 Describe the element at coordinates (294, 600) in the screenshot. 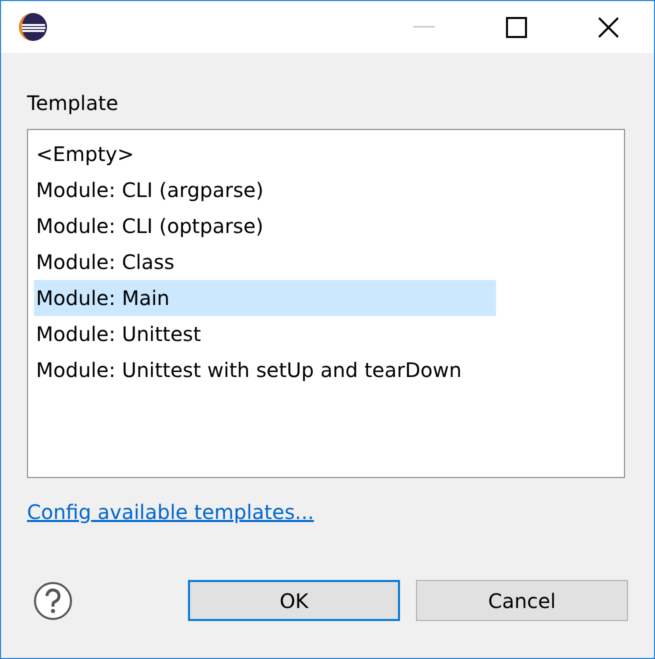

I see `dialog-button: OK` at that location.